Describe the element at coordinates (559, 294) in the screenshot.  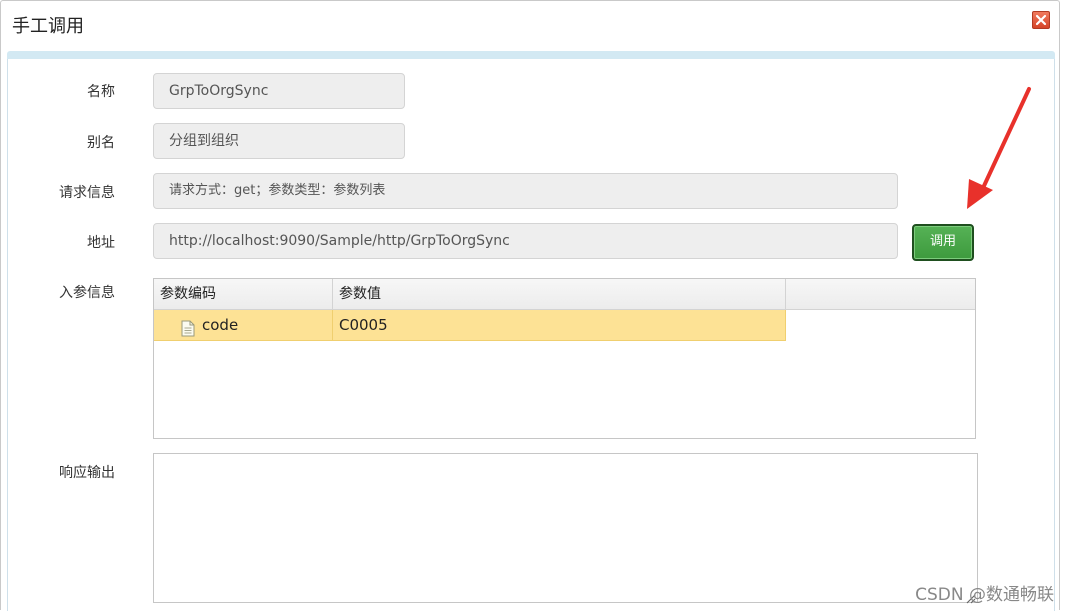
I see `column-header-value: 参数值` at that location.